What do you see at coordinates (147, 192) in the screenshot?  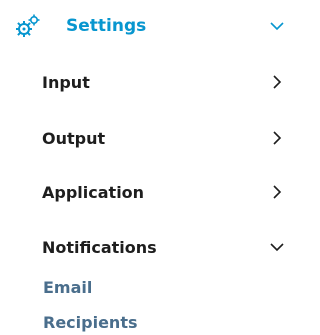 I see `menu-item-application: Application` at bounding box center [147, 192].